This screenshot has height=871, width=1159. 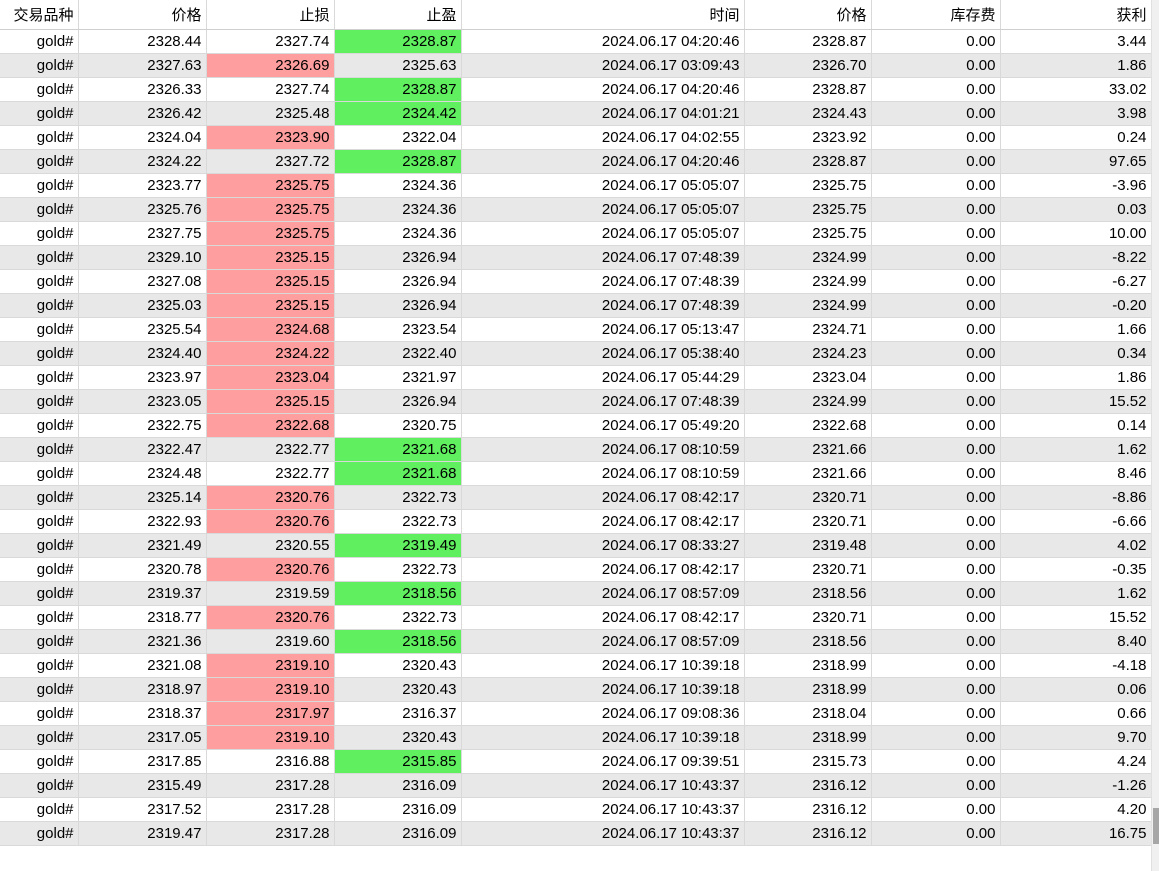 I want to click on cell-profit: -0.35, so click(x=1075, y=569).